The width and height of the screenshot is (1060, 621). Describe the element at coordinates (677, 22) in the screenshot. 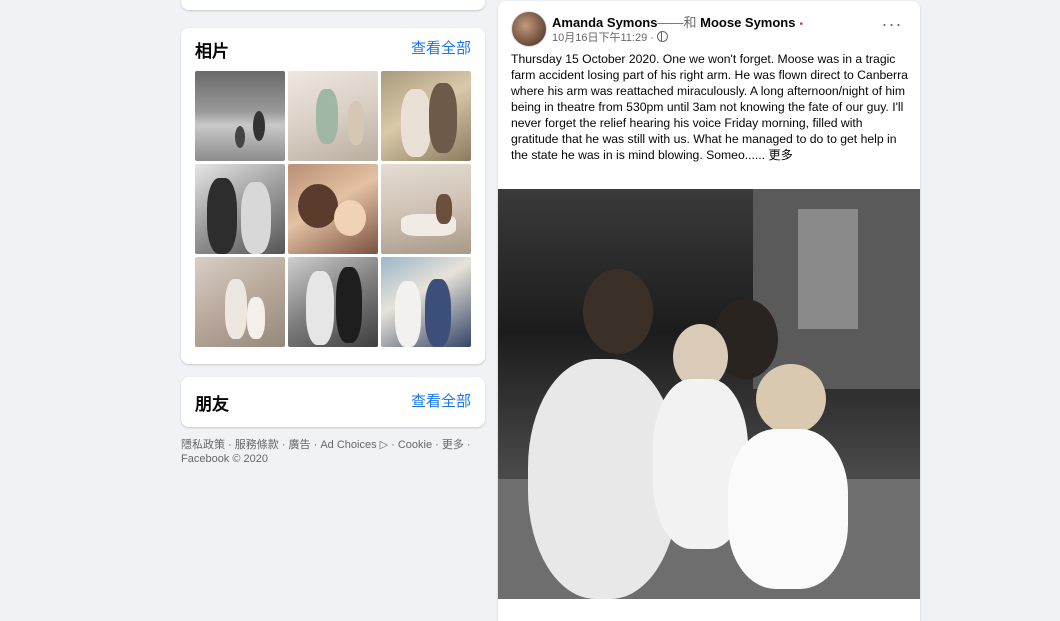

I see `with-text: ——和` at that location.